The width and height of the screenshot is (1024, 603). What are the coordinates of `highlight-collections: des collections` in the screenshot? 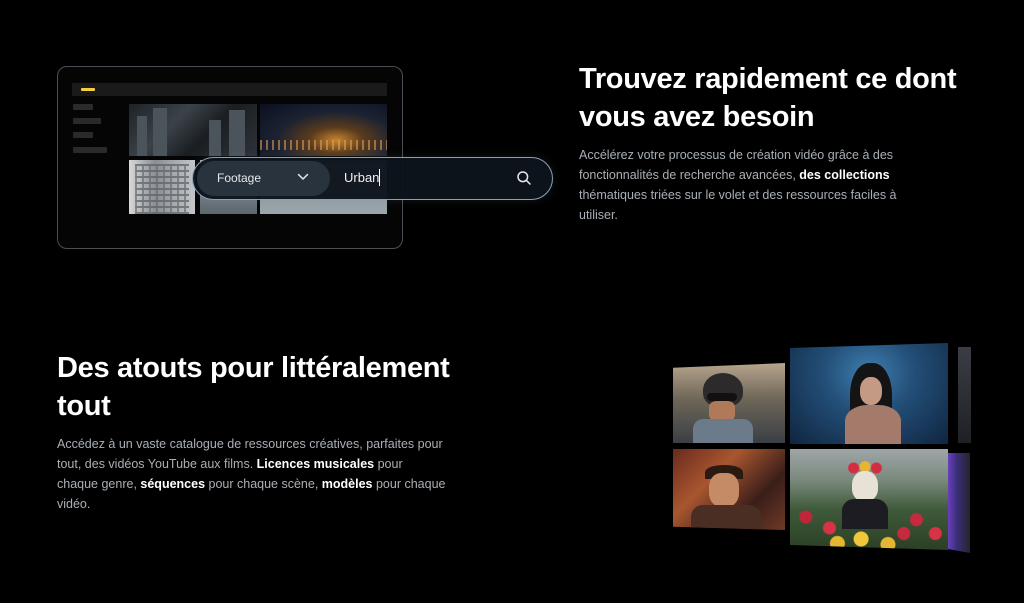 It's located at (844, 175).